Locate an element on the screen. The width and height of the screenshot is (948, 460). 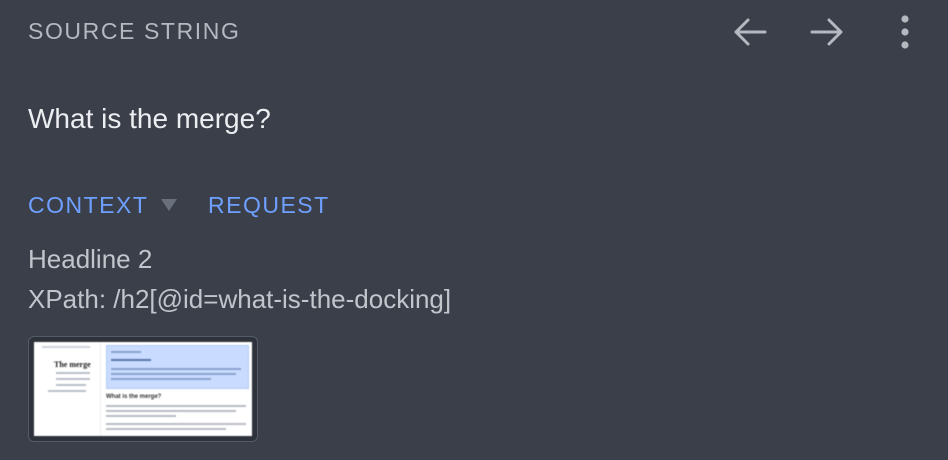
thumb-title: The merge is located at coordinates (72, 364).